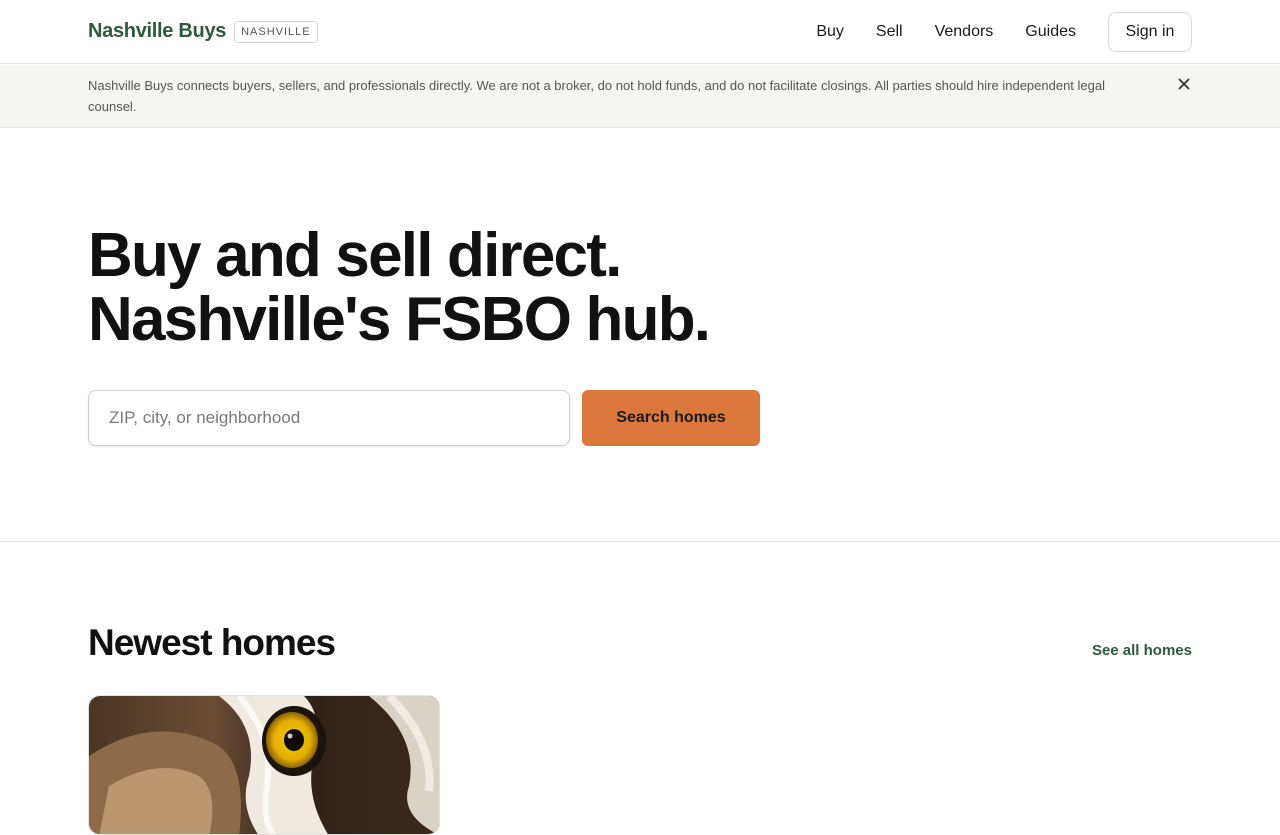 The width and height of the screenshot is (1280, 835). I want to click on brand: Nashville Buys NASHVILLE, so click(203, 31).